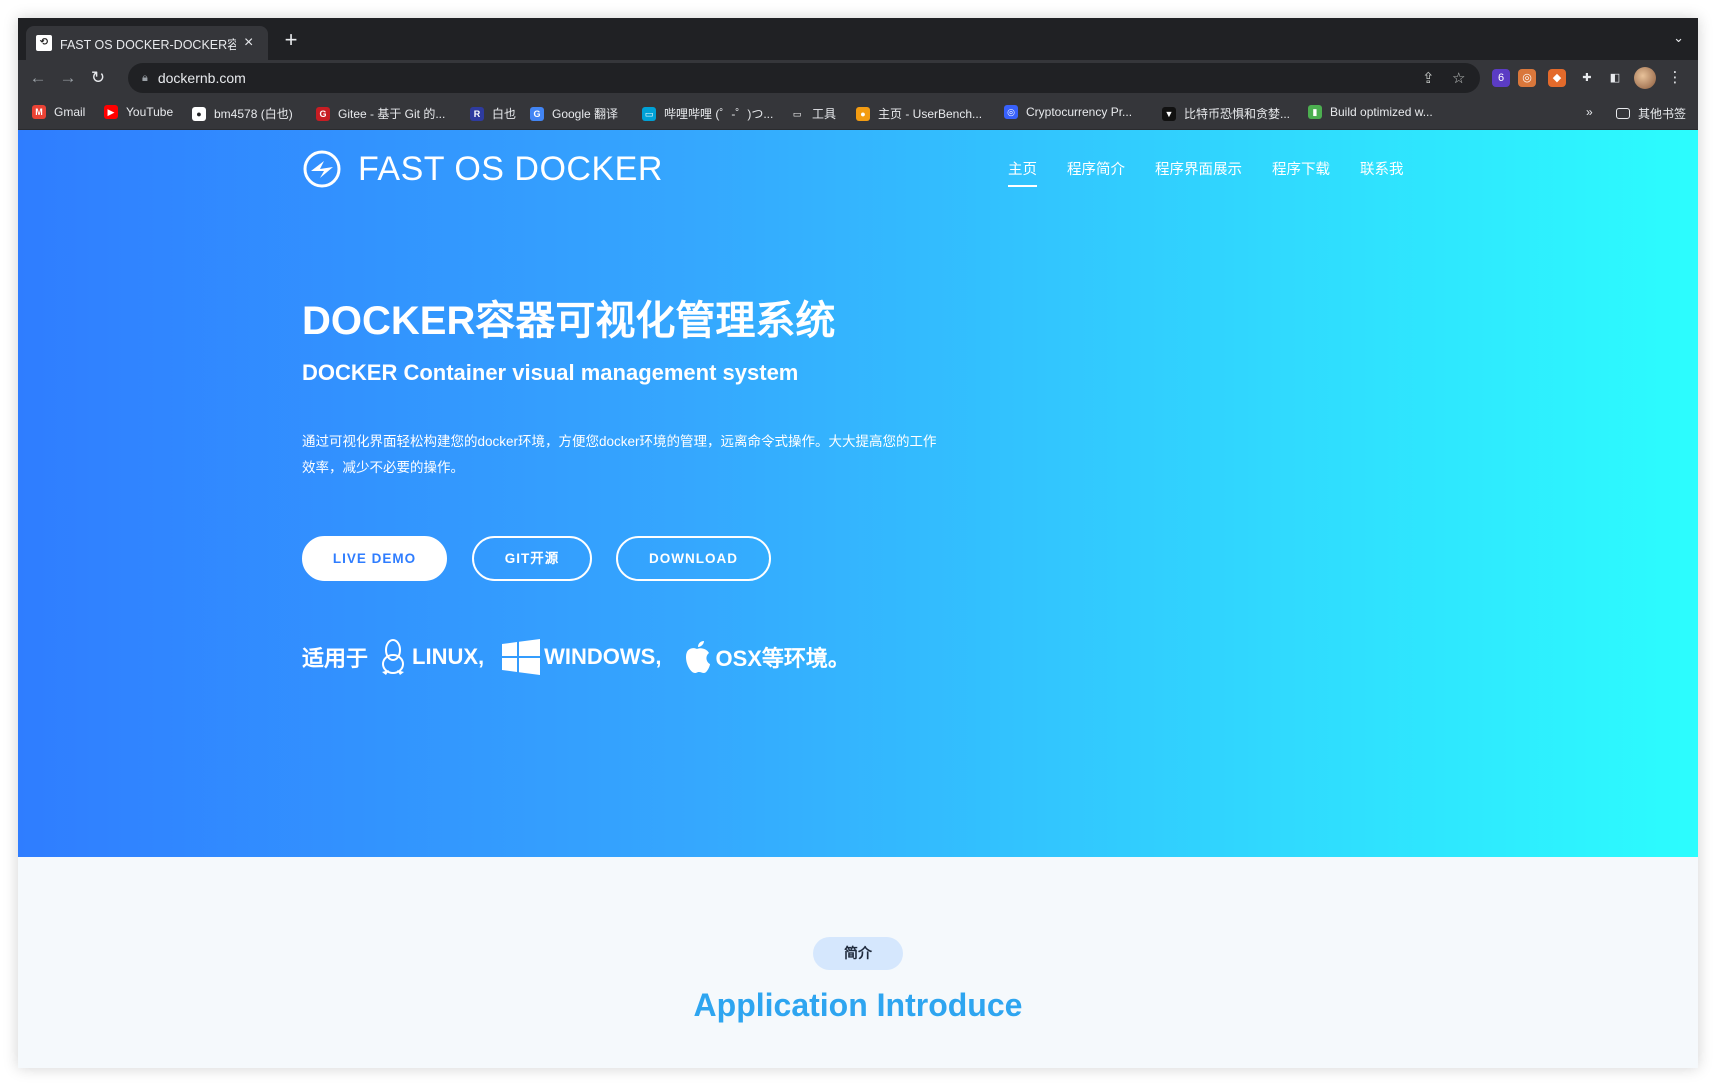 This screenshot has height=1086, width=1716. What do you see at coordinates (111, 112) in the screenshot?
I see `youtube-icon: ▶` at bounding box center [111, 112].